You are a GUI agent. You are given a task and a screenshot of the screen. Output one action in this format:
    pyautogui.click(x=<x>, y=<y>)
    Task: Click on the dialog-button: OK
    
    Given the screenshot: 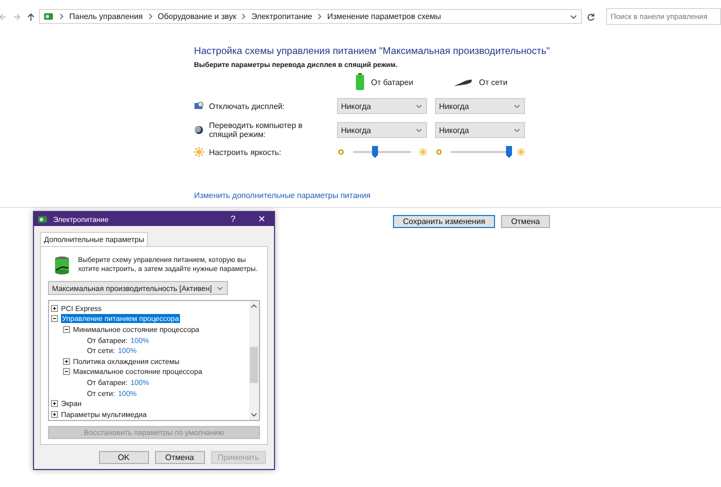 What is the action you would take?
    pyautogui.click(x=123, y=457)
    